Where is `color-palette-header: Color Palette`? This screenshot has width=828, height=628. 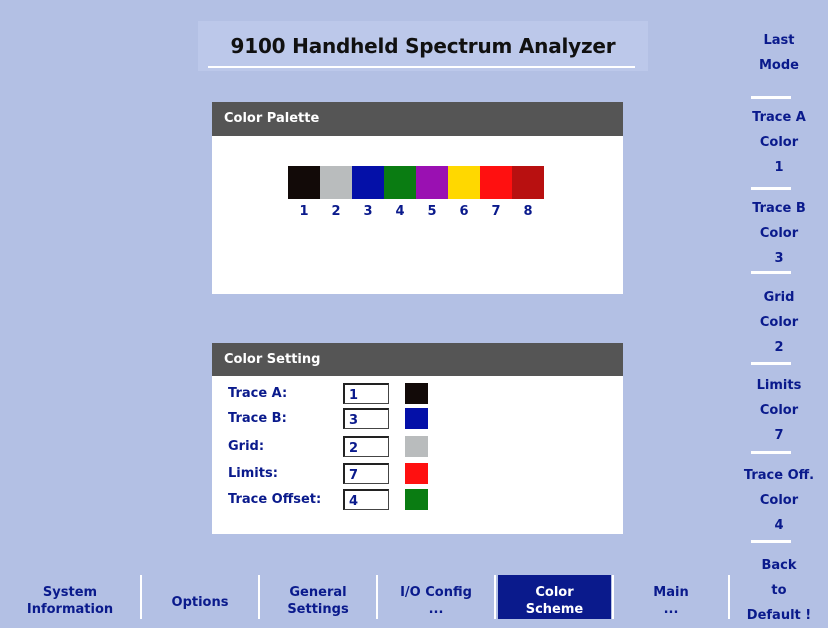 color-palette-header: Color Palette is located at coordinates (417, 119).